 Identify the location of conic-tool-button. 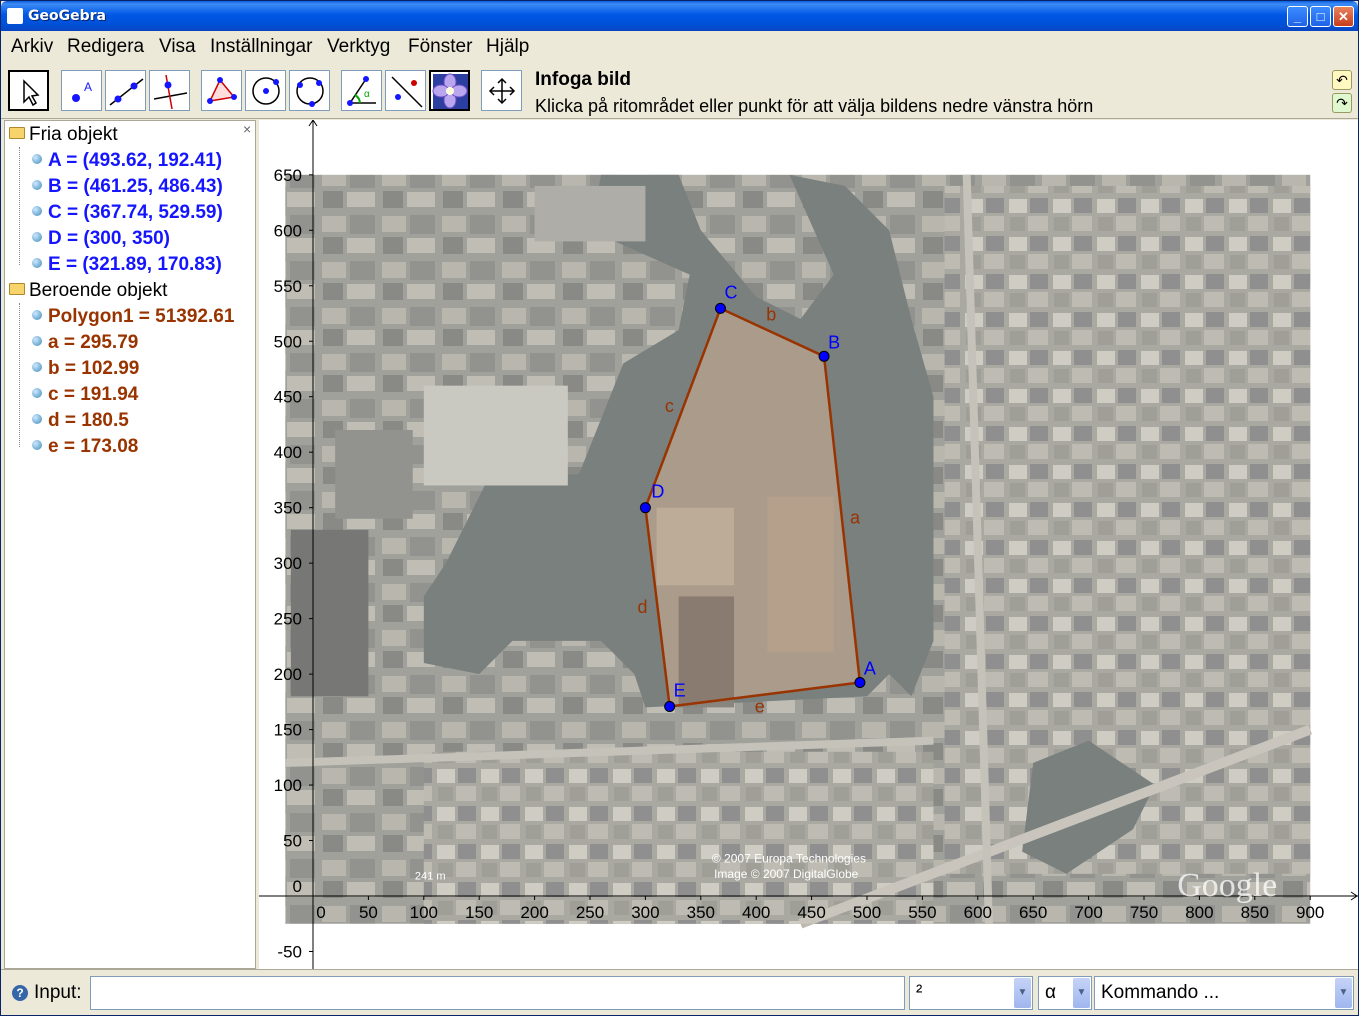
(309, 90).